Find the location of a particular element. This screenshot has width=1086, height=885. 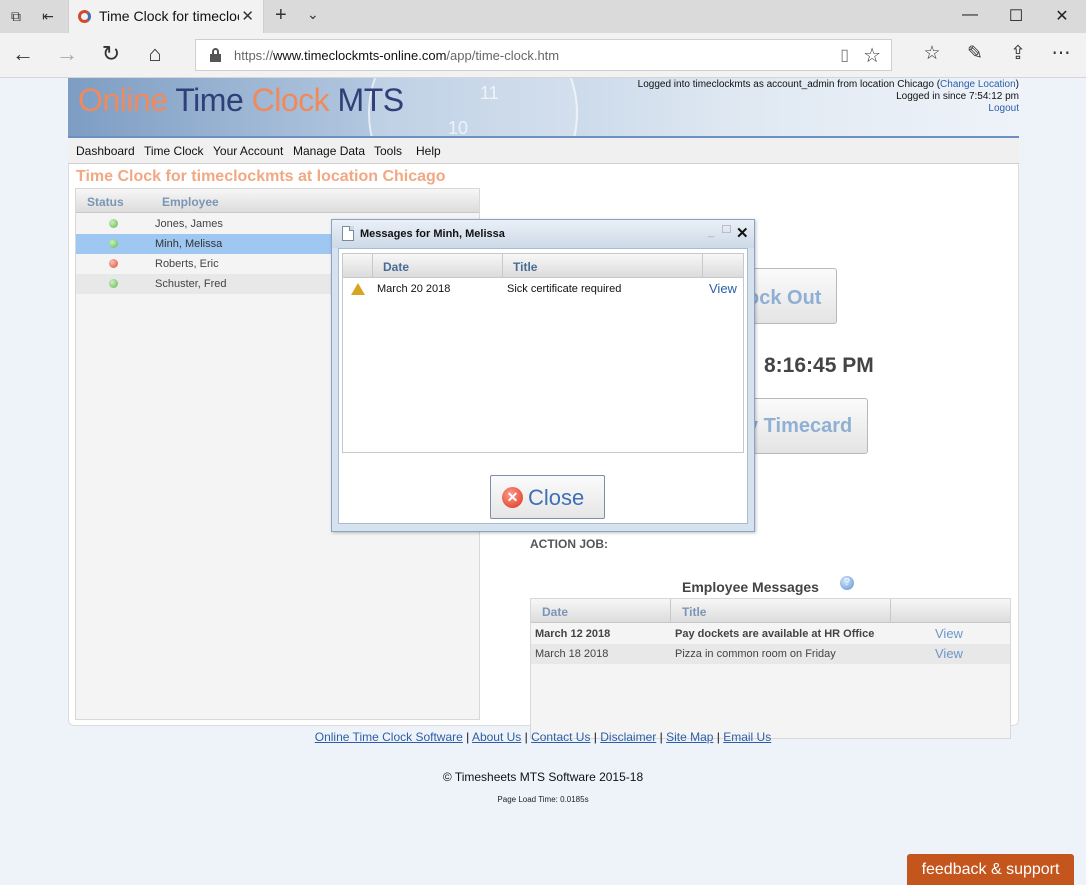

close-window-icon: ✕ is located at coordinates (1062, 16).